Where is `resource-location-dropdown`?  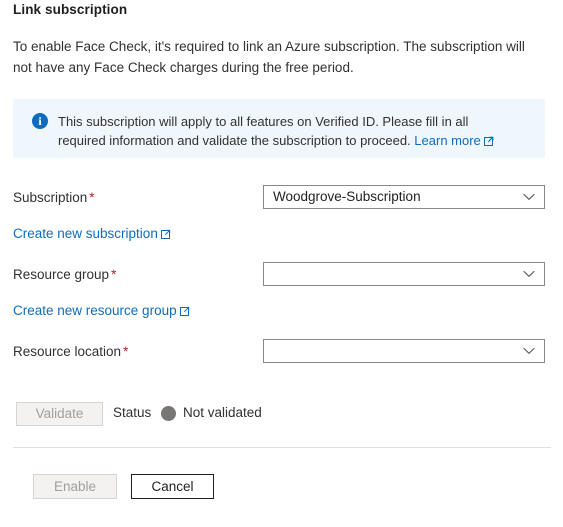 resource-location-dropdown is located at coordinates (404, 351).